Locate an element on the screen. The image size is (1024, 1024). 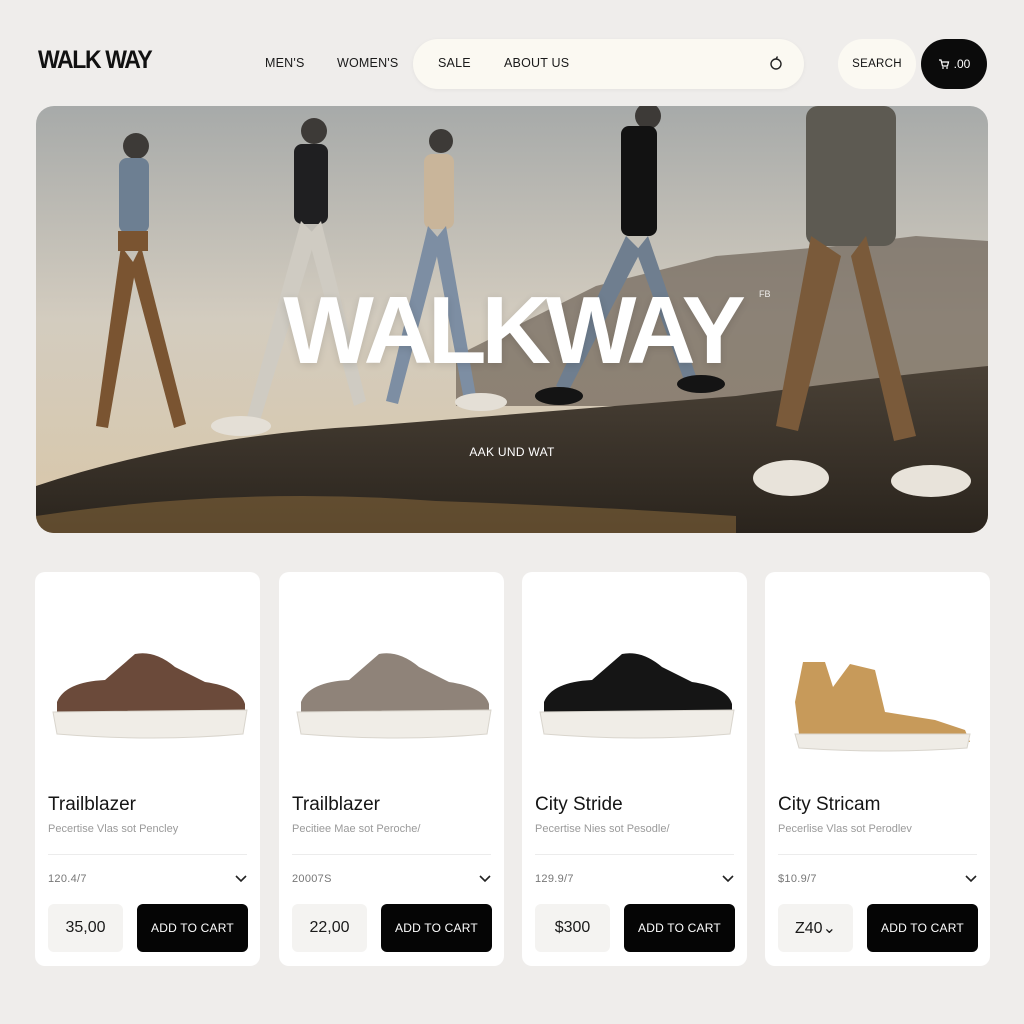
cart-total: .00 is located at coordinates (962, 64).